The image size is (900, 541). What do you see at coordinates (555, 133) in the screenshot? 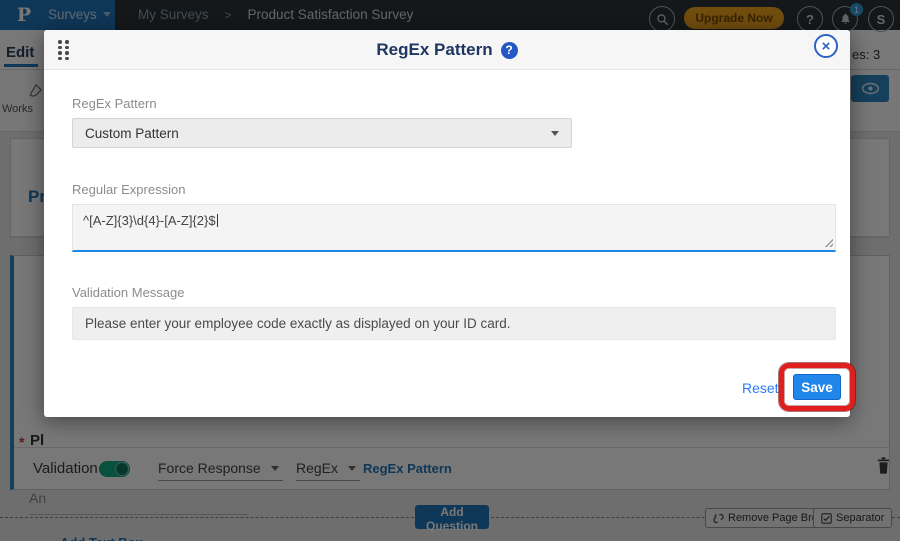
I see `chevron-down-icon` at bounding box center [555, 133].